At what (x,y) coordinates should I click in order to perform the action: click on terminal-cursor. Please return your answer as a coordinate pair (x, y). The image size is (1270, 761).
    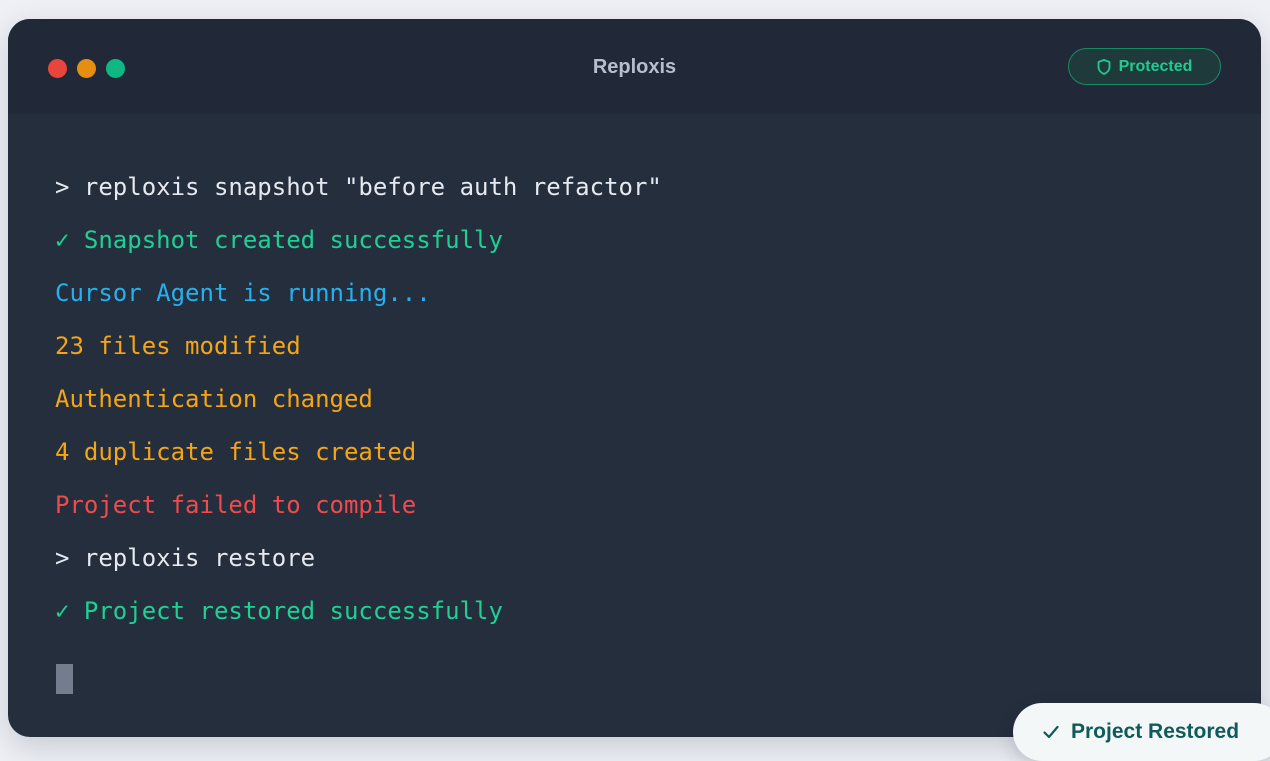
    Looking at the image, I should click on (64, 679).